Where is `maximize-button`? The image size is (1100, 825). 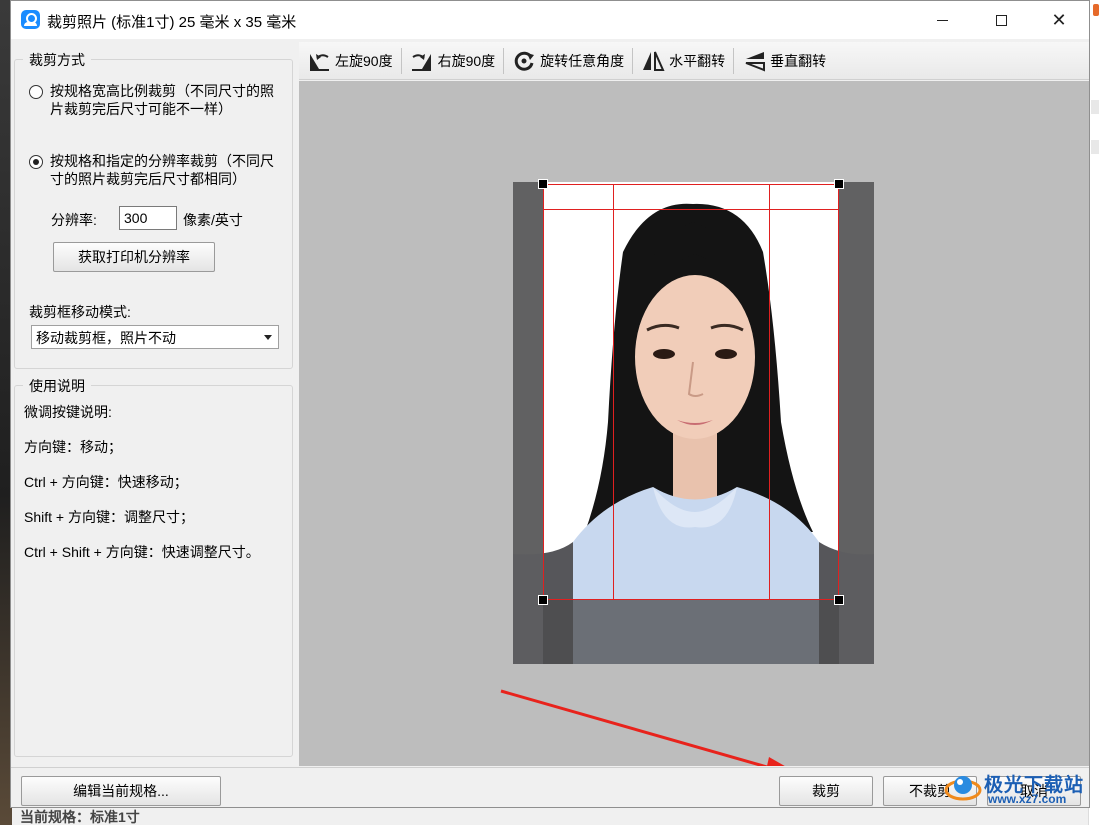 maximize-button is located at coordinates (1001, 20).